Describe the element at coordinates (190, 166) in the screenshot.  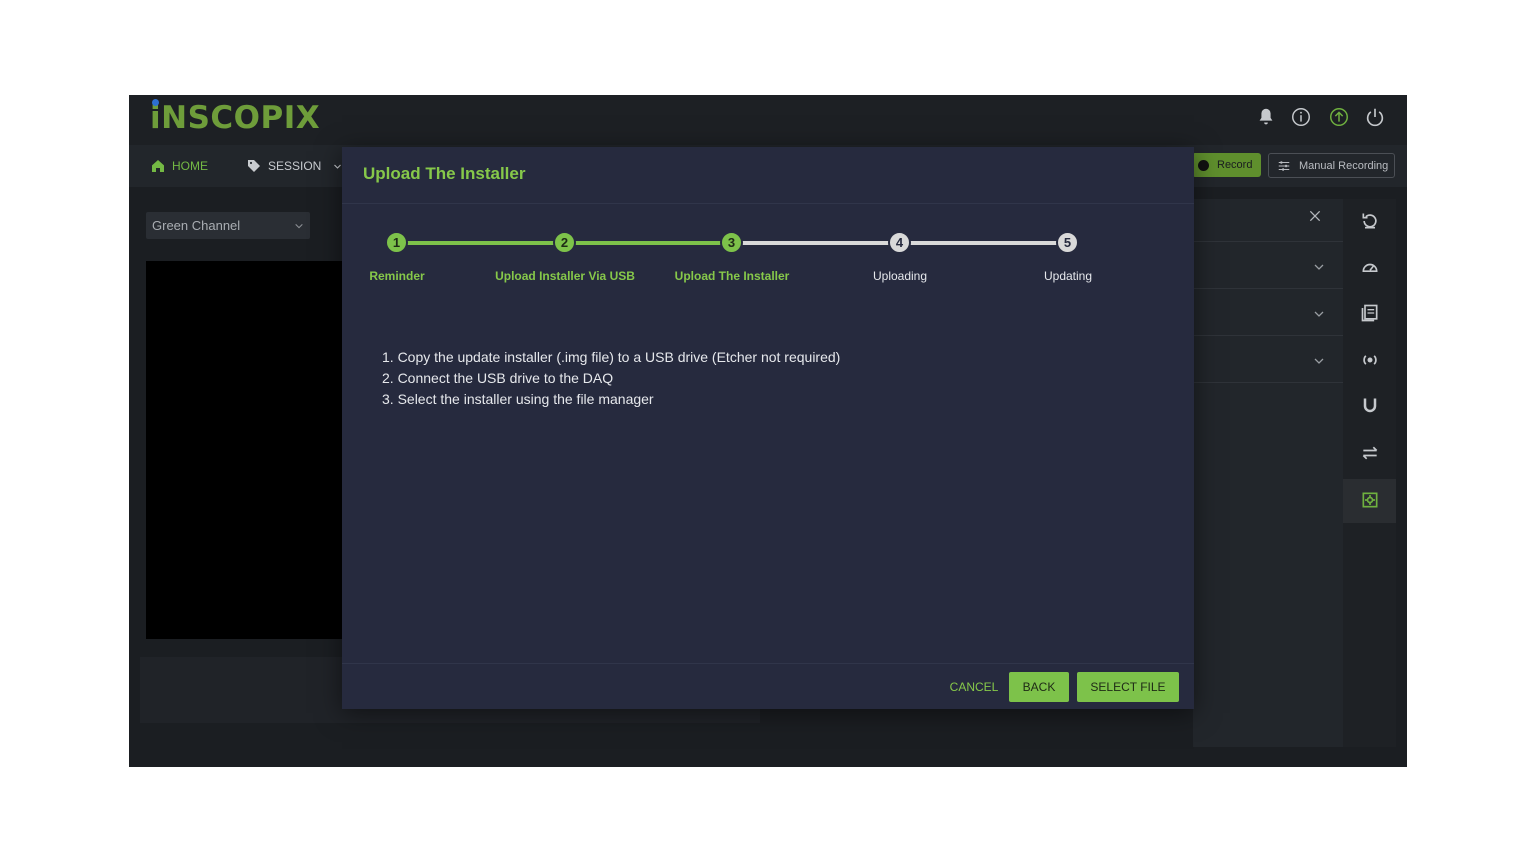
I see `nav-home-label: HOME` at that location.